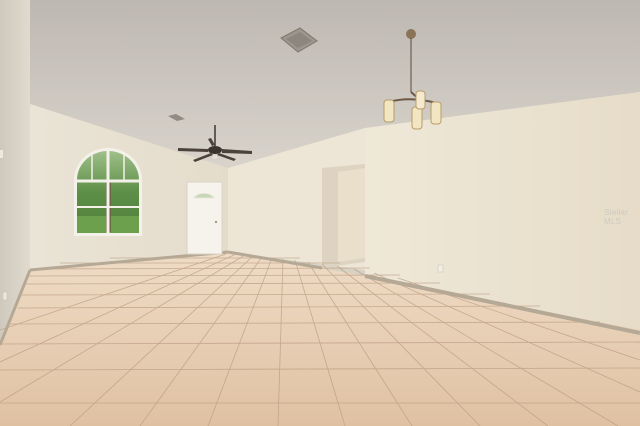 This screenshot has height=426, width=640. Describe the element at coordinates (351, 215) in the screenshot. I see `hallway-inner-wall` at that location.